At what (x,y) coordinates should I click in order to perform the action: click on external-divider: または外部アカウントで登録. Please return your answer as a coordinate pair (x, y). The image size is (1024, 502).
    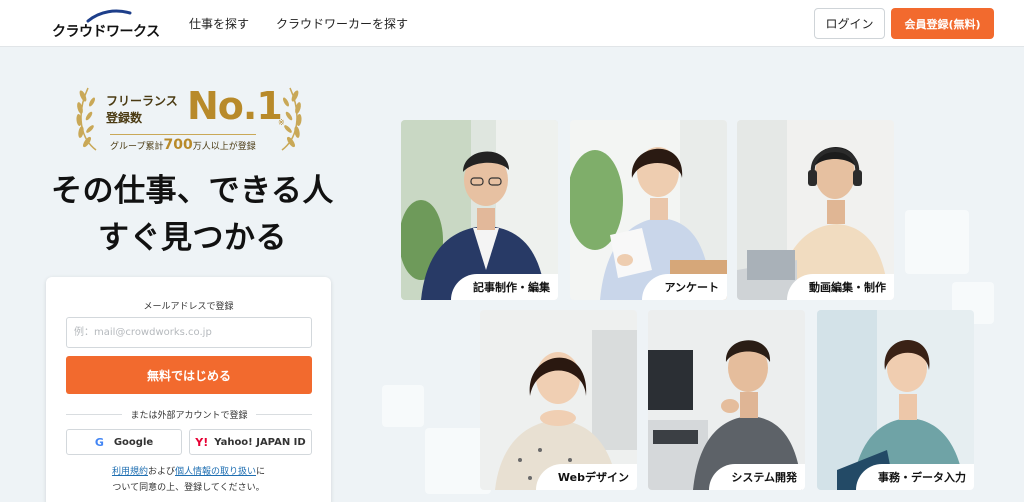
    Looking at the image, I should click on (189, 415).